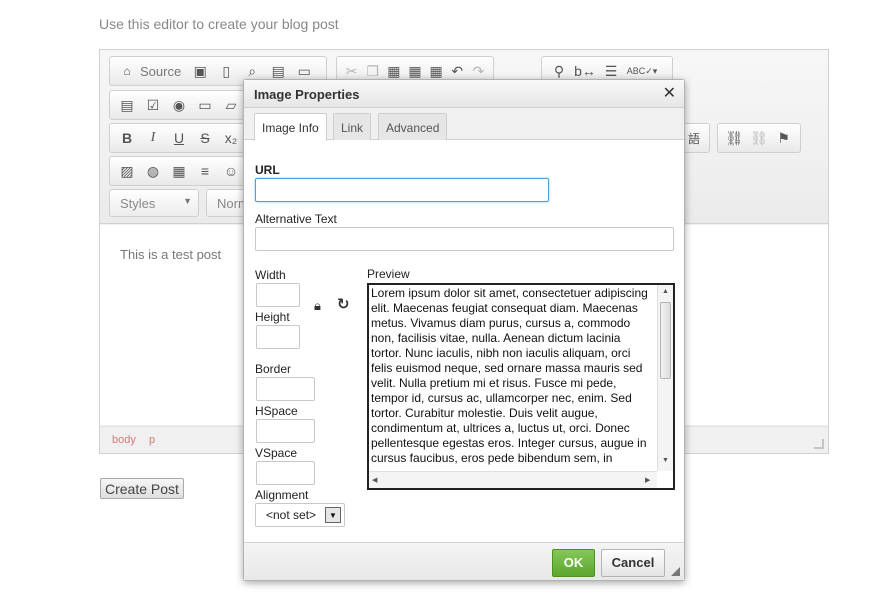  I want to click on url-input, so click(402, 190).